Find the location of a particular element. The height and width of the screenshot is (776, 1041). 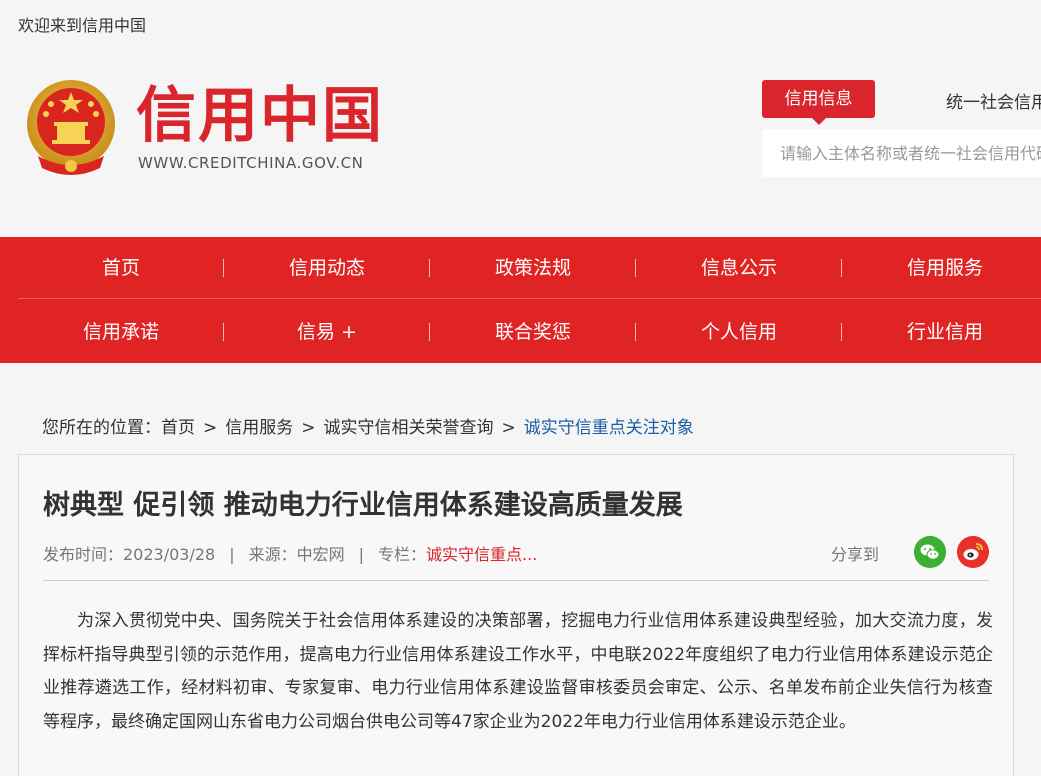

article-title: 树典型 促引领 推动电力行业信用体系建设高质量发展 is located at coordinates (363, 505).